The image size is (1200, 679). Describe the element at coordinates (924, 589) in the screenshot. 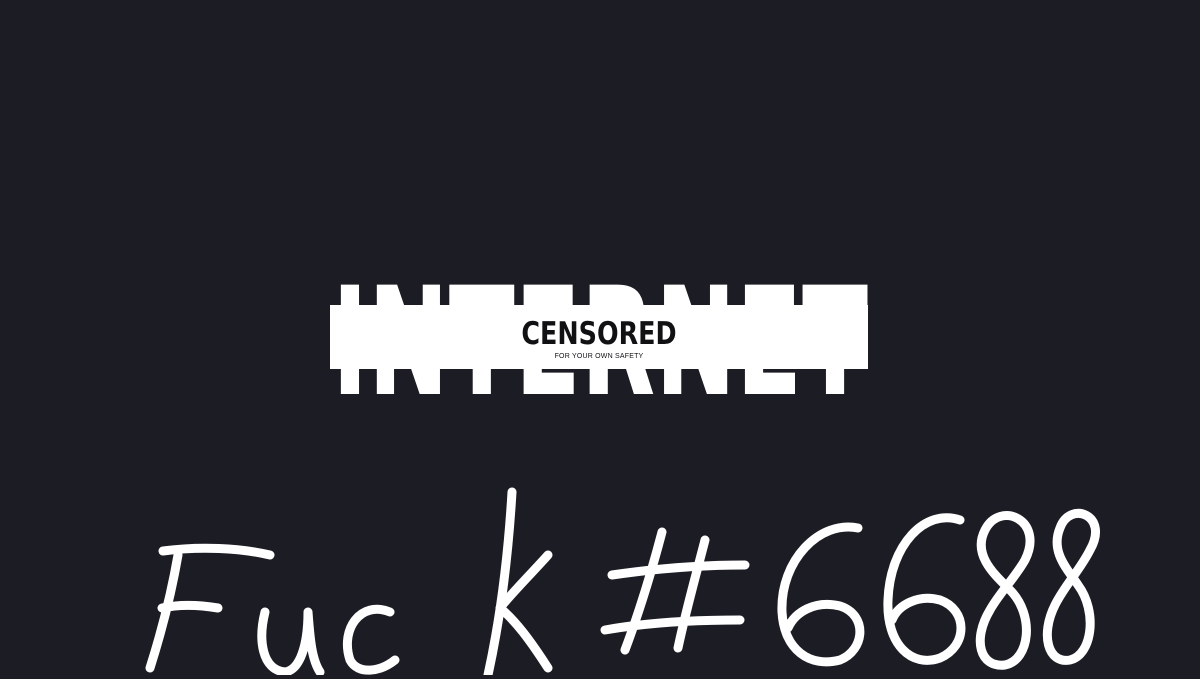

I see `digit-6-second` at that location.